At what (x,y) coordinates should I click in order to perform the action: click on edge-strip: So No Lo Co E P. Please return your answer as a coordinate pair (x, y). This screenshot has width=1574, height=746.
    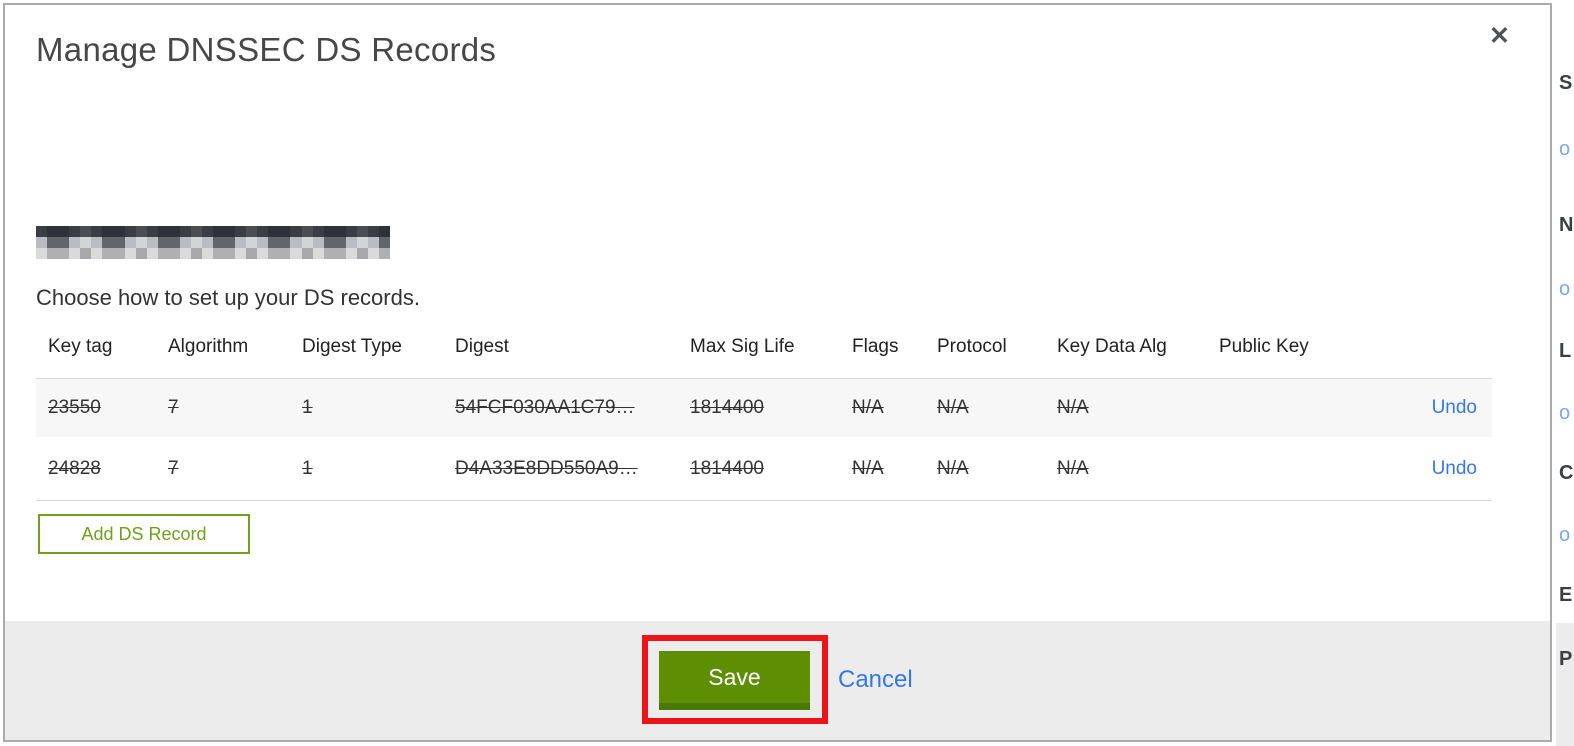
    Looking at the image, I should click on (1565, 373).